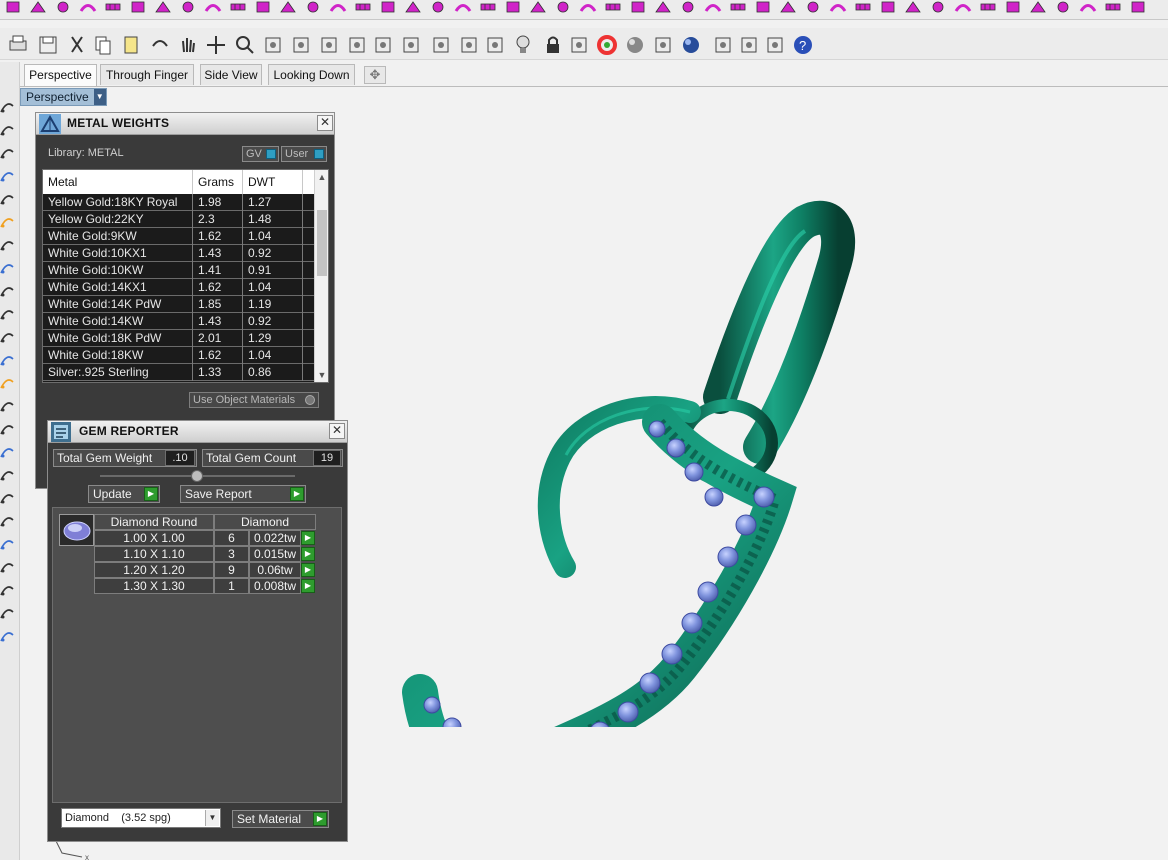 The width and height of the screenshot is (1168, 860). I want to click on slider-knob, so click(197, 476).